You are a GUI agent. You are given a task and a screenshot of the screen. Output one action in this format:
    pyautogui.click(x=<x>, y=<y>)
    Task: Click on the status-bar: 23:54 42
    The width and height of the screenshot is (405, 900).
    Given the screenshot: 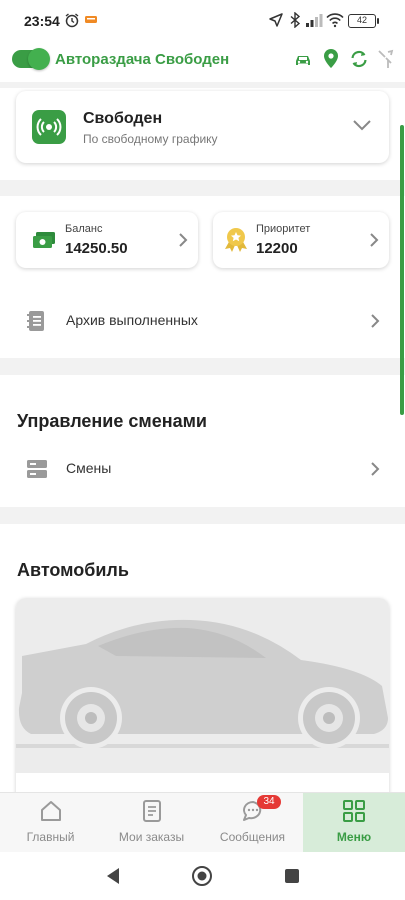 What is the action you would take?
    pyautogui.click(x=202, y=21)
    